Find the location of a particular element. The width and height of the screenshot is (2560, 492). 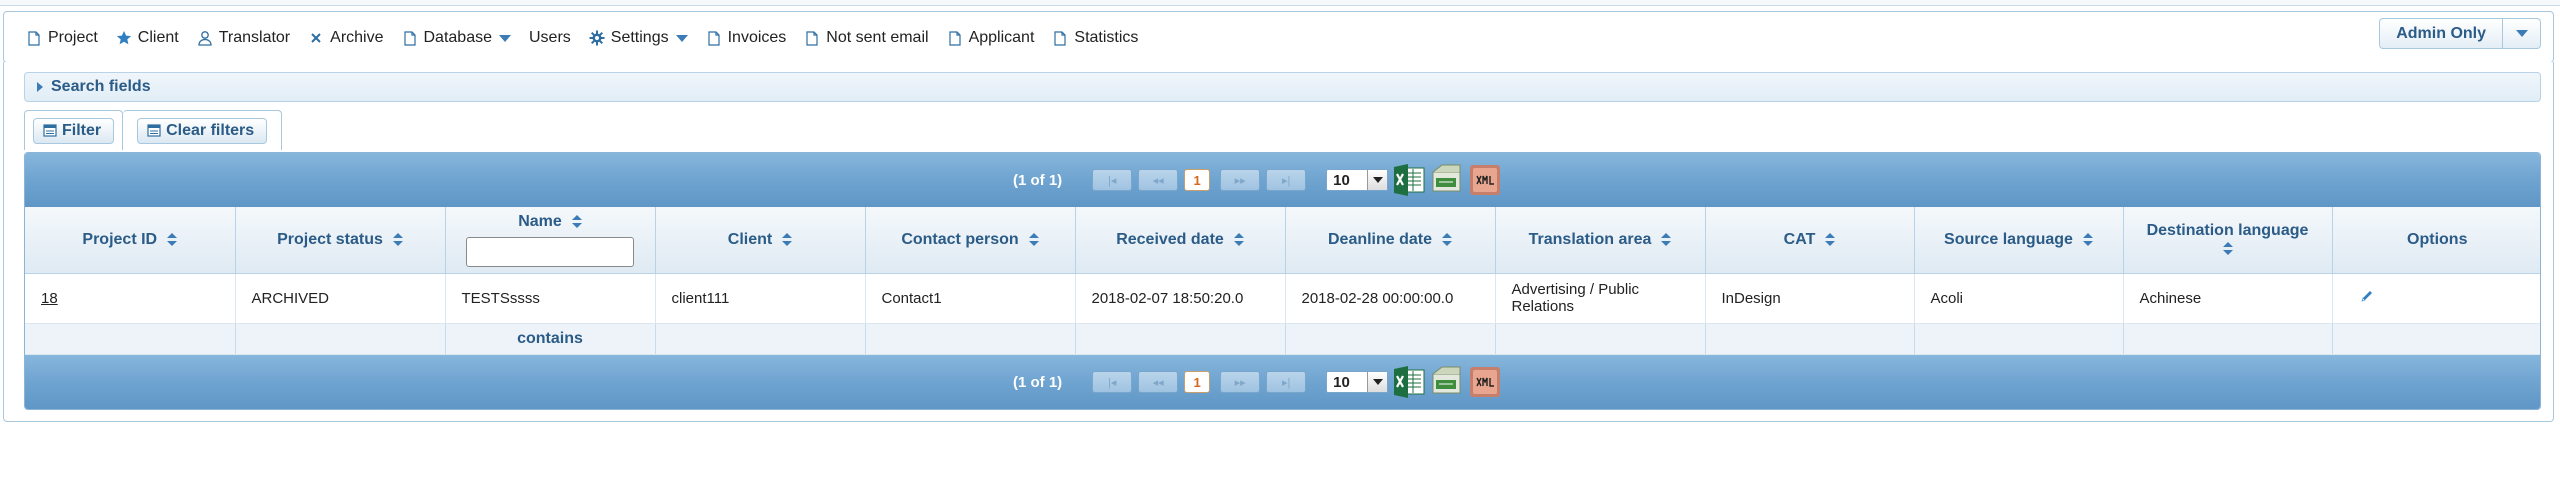

menu-item-archive: Archive is located at coordinates (346, 38).